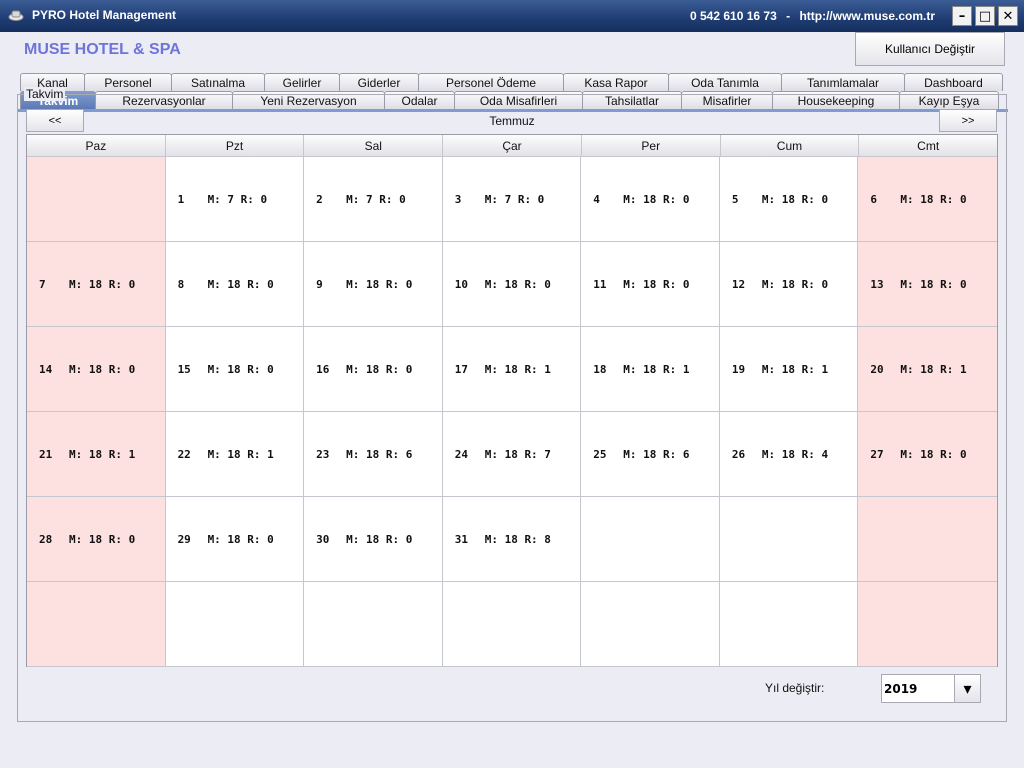 Image resolution: width=1024 pixels, height=768 pixels. What do you see at coordinates (184, 539) in the screenshot?
I see `day-number: 29` at bounding box center [184, 539].